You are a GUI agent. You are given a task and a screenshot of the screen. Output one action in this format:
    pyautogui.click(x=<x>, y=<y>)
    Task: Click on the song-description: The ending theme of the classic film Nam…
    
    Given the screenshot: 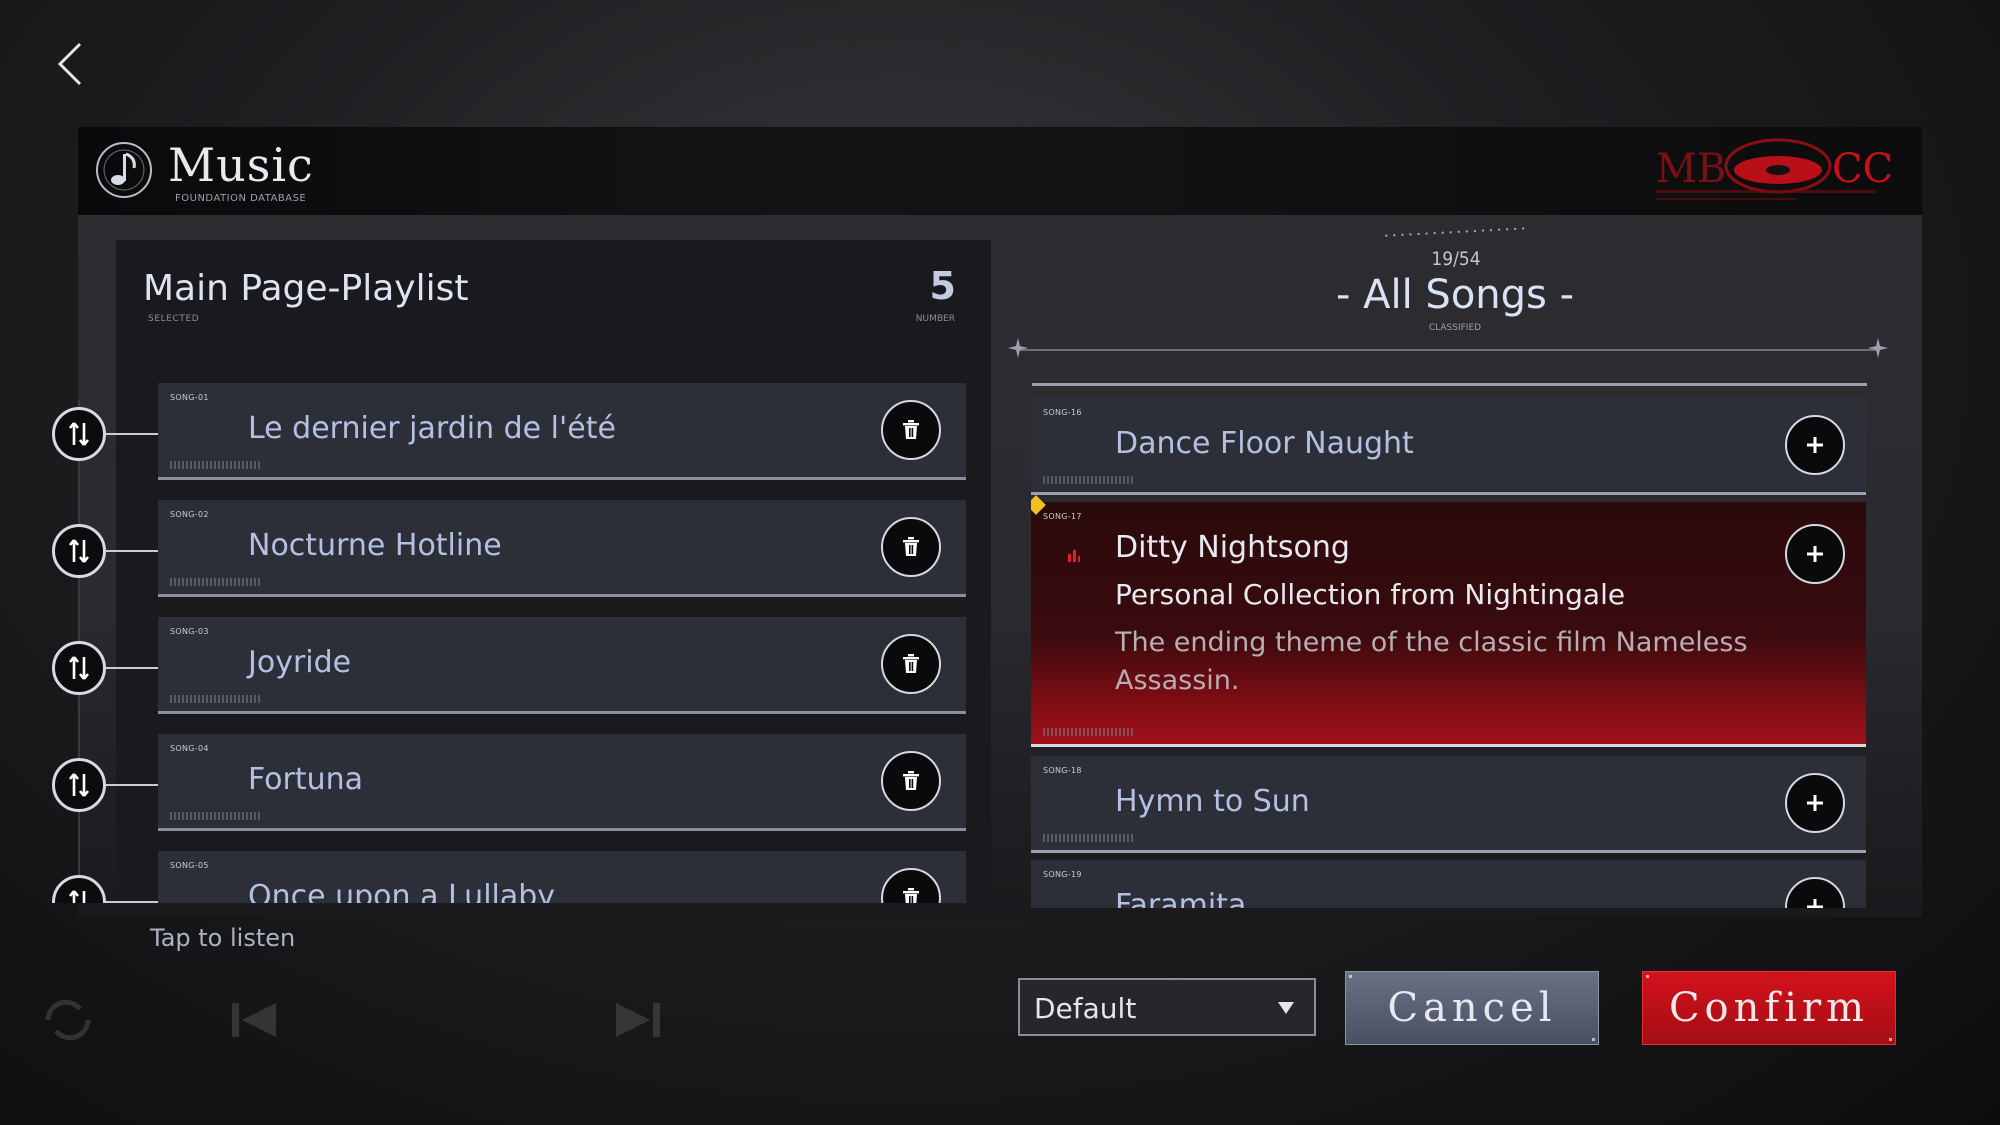 What is the action you would take?
    pyautogui.click(x=1431, y=661)
    